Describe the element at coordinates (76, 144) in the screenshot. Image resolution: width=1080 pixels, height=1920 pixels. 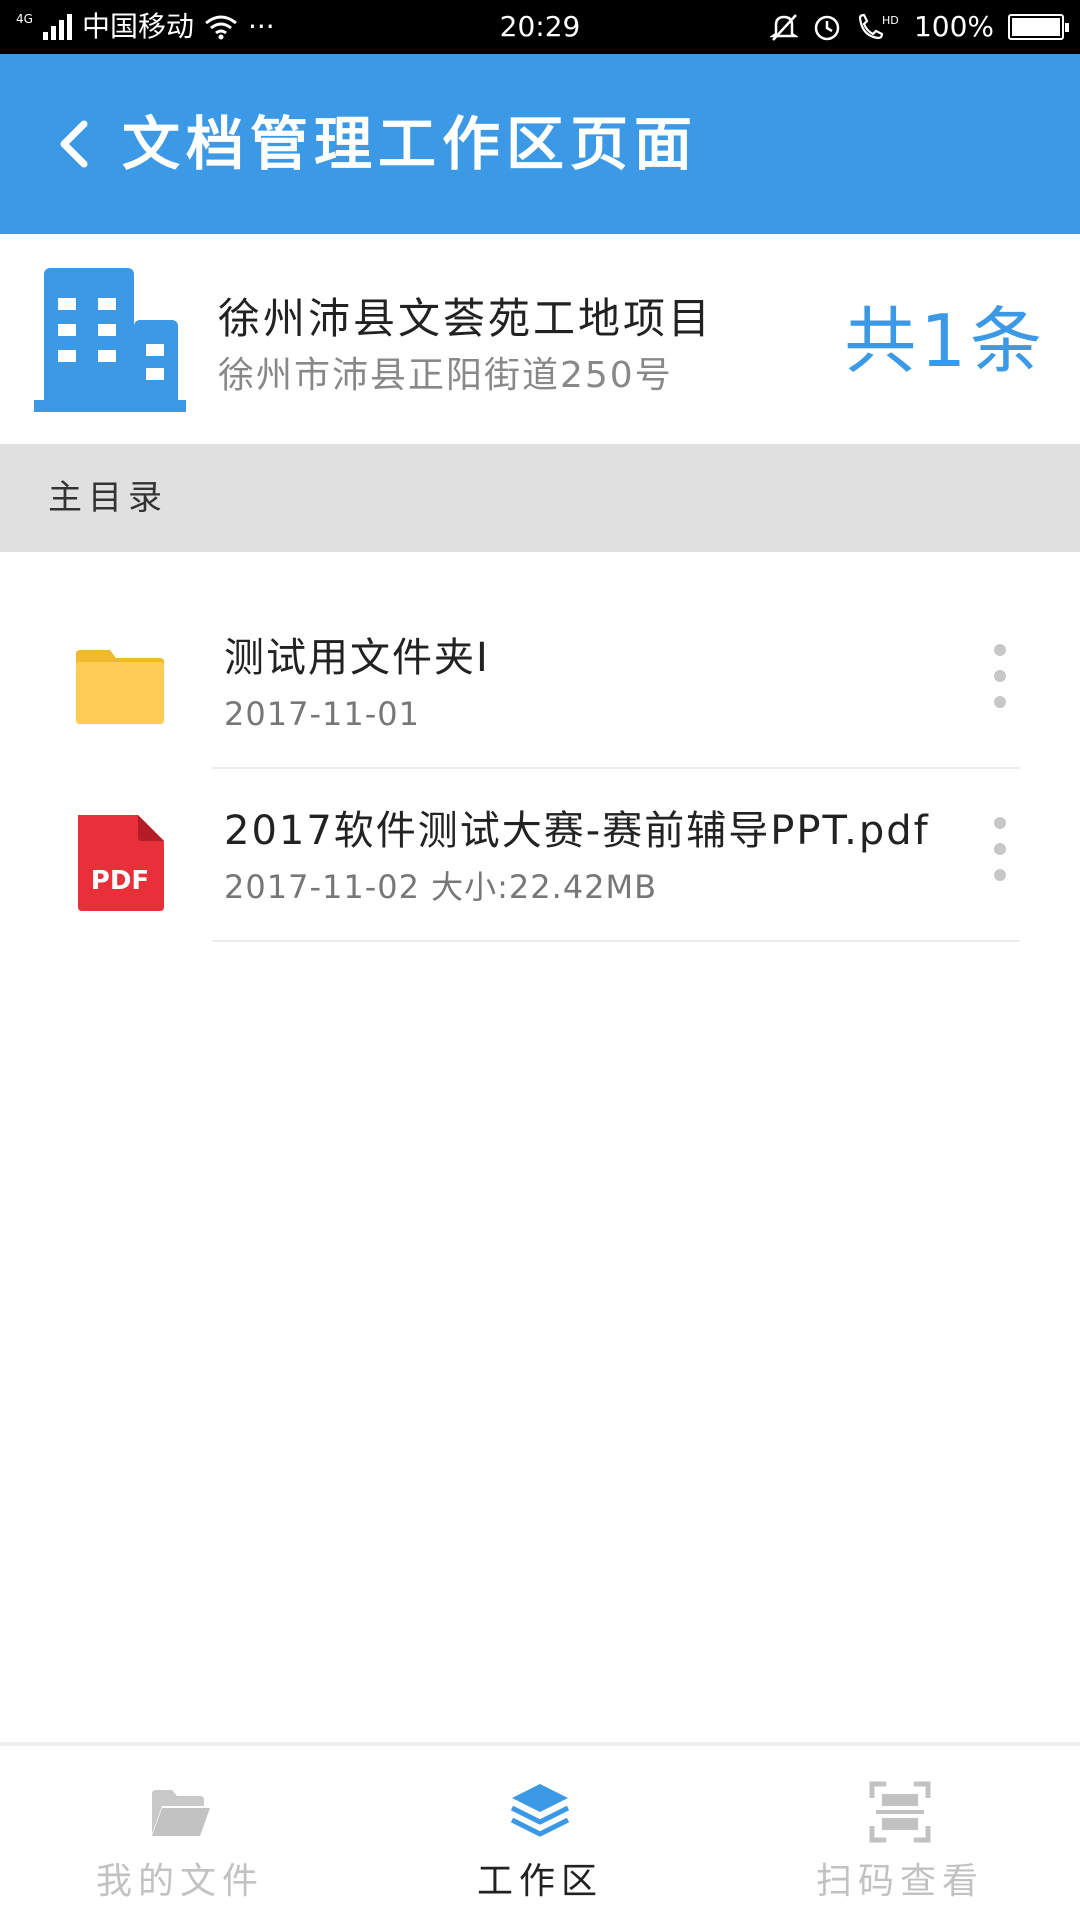
I see `back-icon` at that location.